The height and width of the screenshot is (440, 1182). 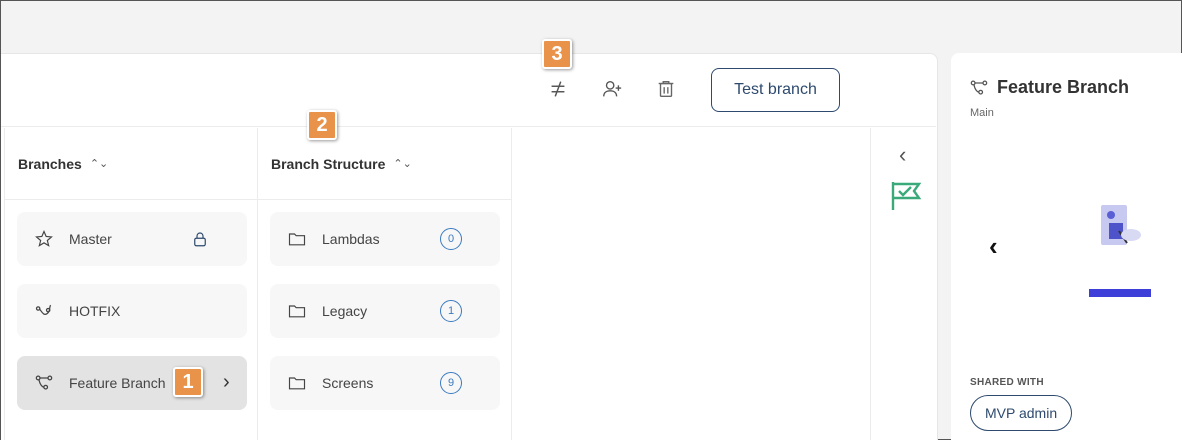 I want to click on branch-item-hotfix: HOTFIX, so click(x=132, y=311).